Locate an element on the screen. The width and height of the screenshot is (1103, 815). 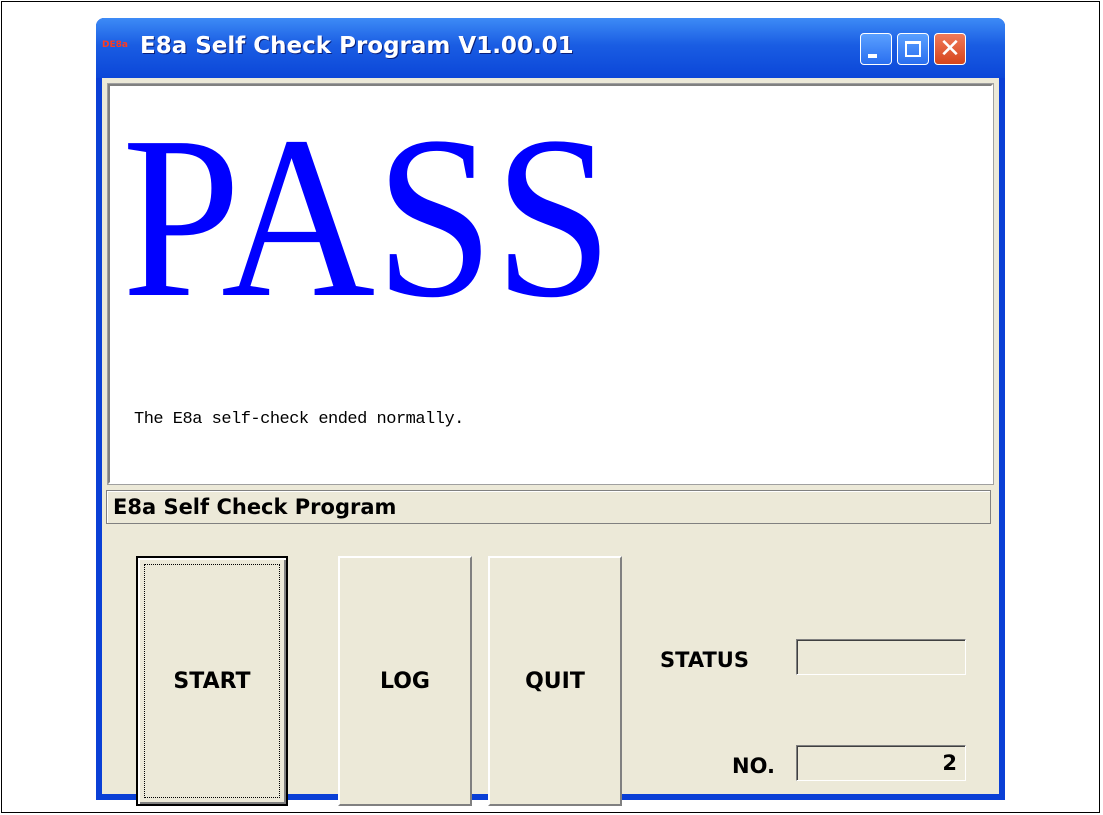
quit-button: QUIT is located at coordinates (555, 681).